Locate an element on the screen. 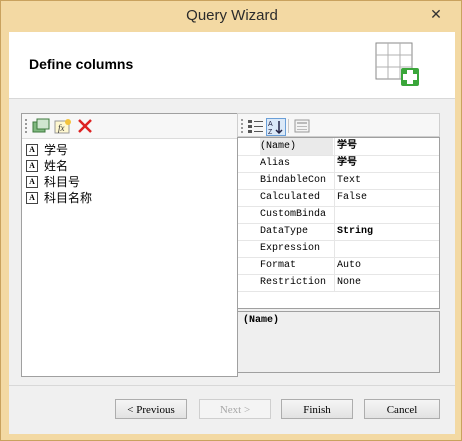 Image resolution: width=462 pixels, height=441 pixels. property-row: CustomBinda is located at coordinates (338, 215).